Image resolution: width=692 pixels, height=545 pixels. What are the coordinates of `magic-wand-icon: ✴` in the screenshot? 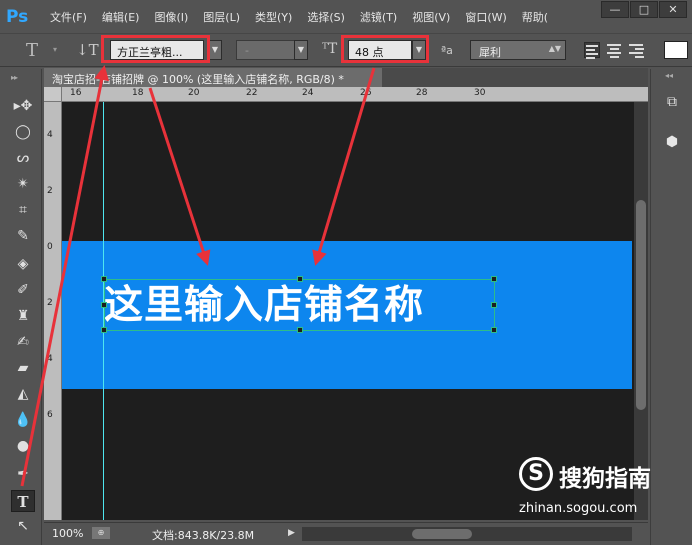 It's located at (23, 184).